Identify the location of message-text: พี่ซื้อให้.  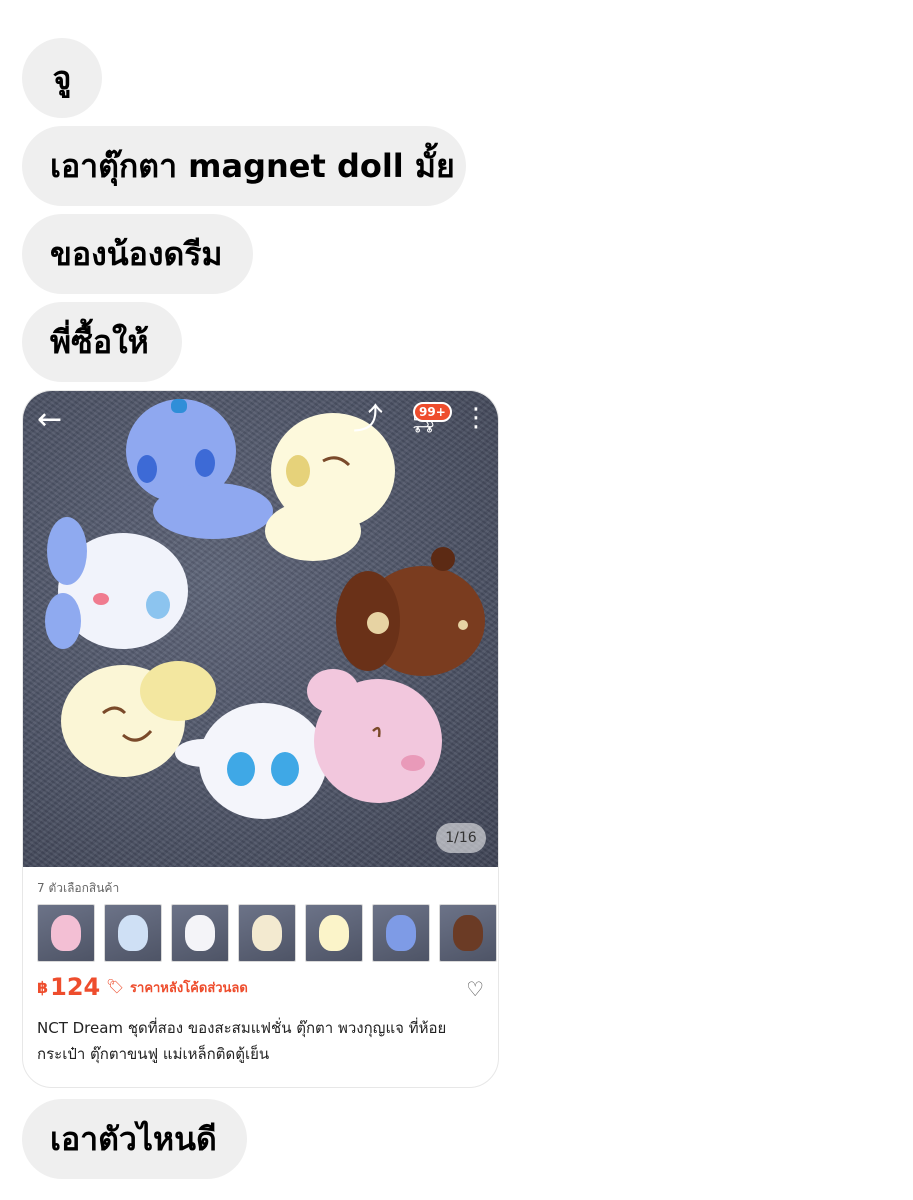
(99, 341).